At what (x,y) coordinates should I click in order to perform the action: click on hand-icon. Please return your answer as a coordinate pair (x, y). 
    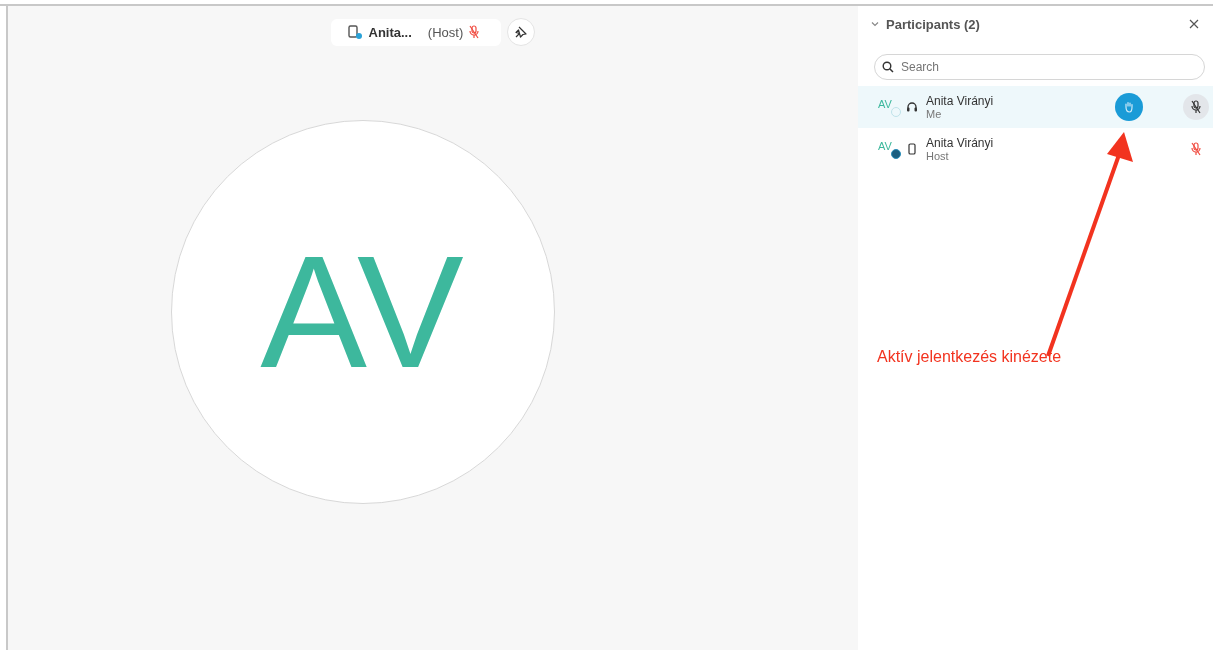
    Looking at the image, I should click on (1129, 107).